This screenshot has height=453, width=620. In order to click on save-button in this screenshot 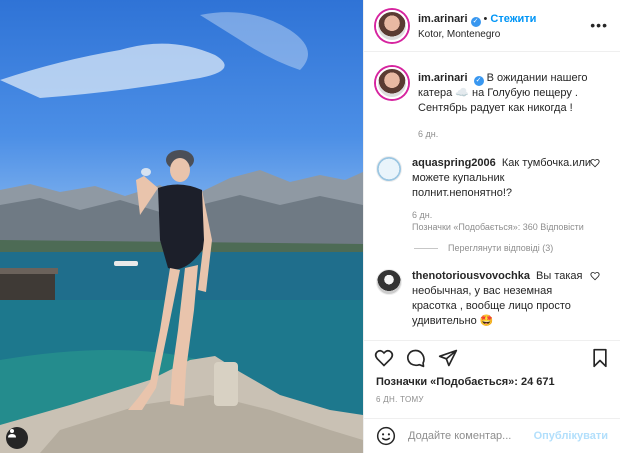, I will do `click(600, 358)`.